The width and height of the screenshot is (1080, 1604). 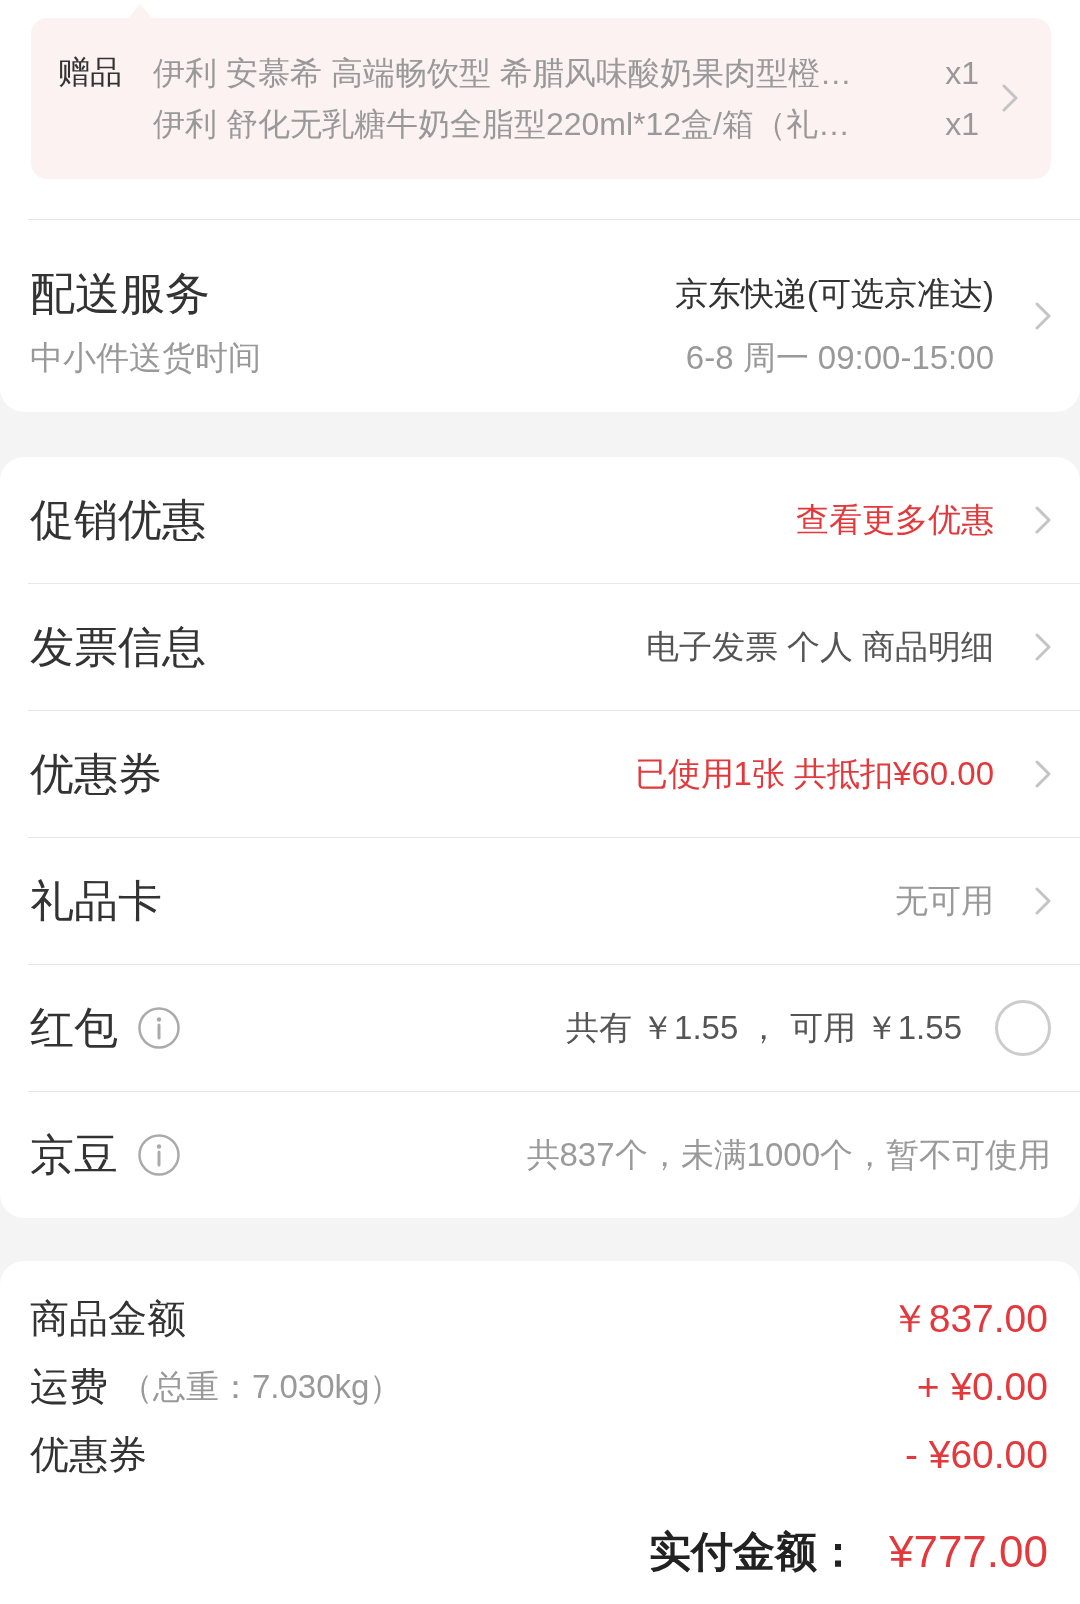 What do you see at coordinates (788, 1155) in the screenshot?
I see `option-value: 共837个，未满1000个，暂不可使用` at bounding box center [788, 1155].